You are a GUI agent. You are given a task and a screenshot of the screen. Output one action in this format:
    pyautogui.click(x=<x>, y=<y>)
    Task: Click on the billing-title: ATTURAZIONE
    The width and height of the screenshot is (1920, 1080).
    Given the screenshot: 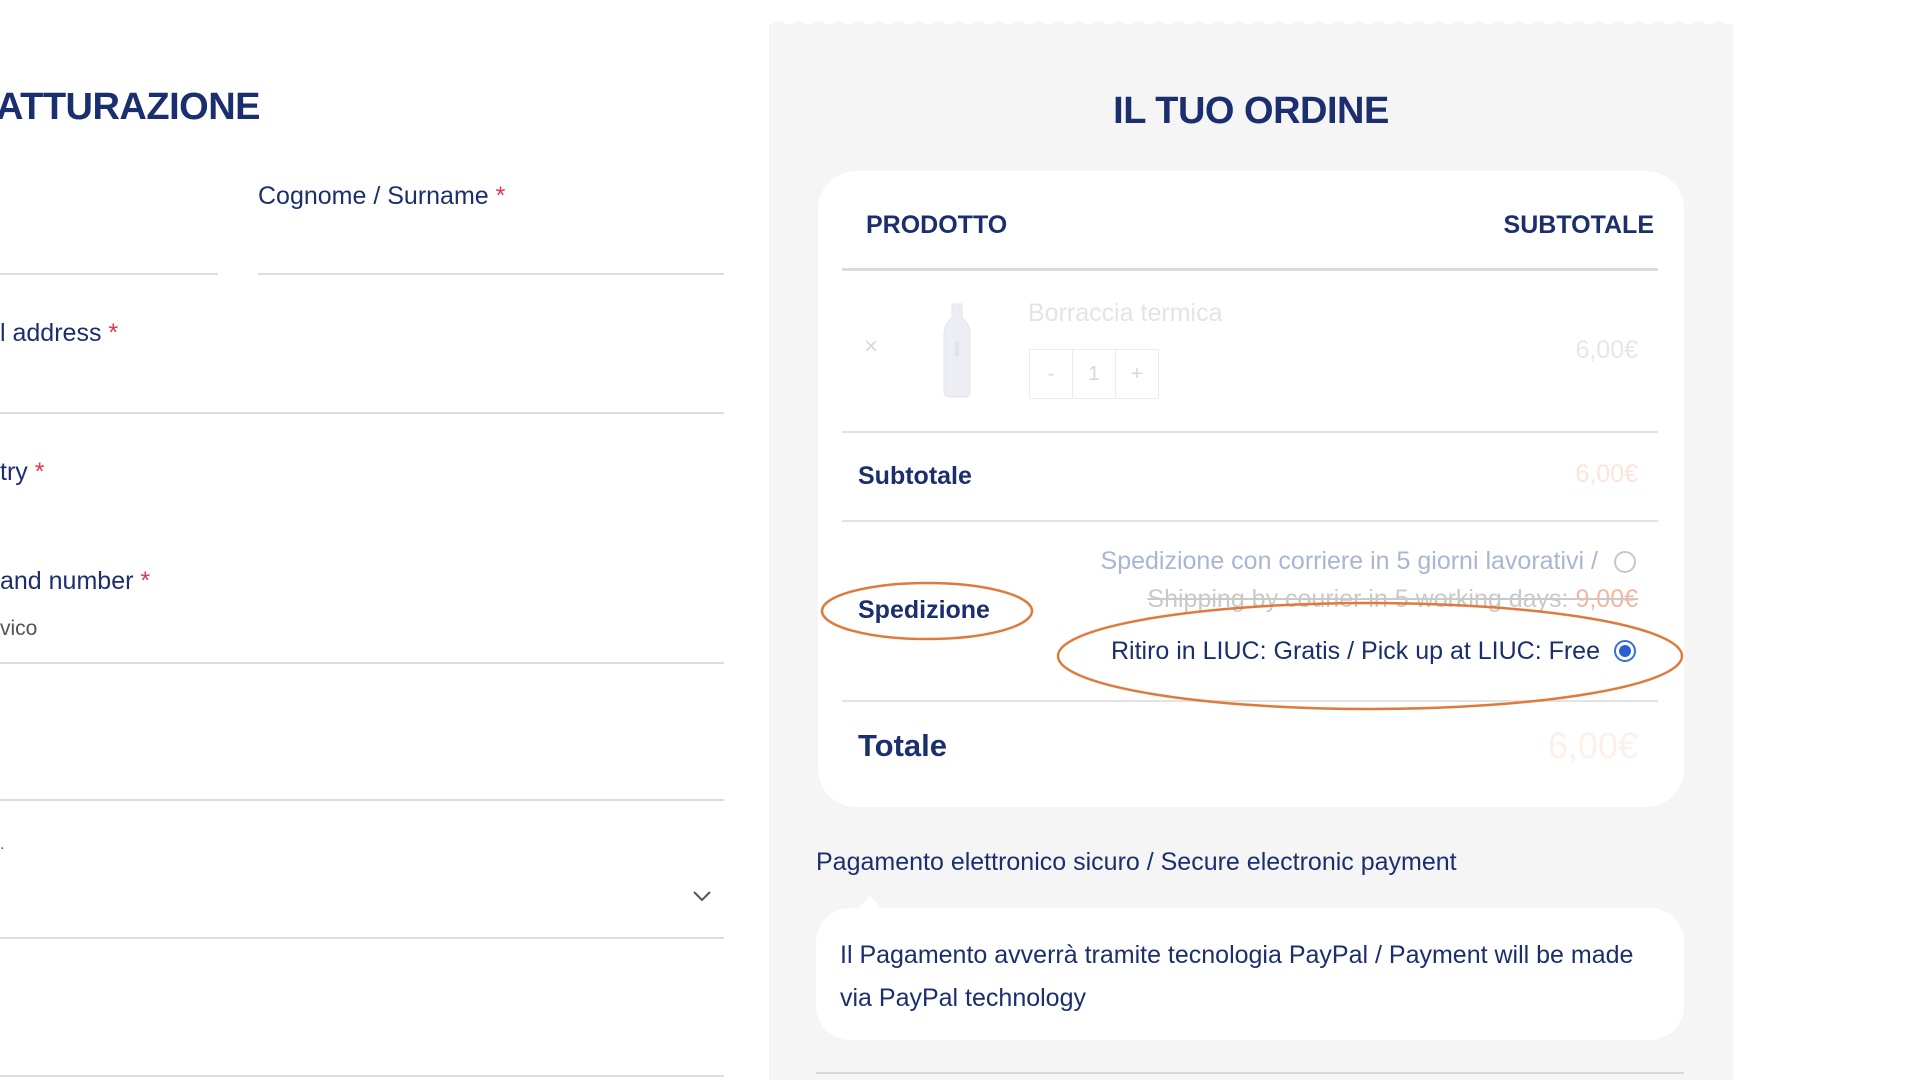 What is the action you would take?
    pyautogui.click(x=130, y=107)
    